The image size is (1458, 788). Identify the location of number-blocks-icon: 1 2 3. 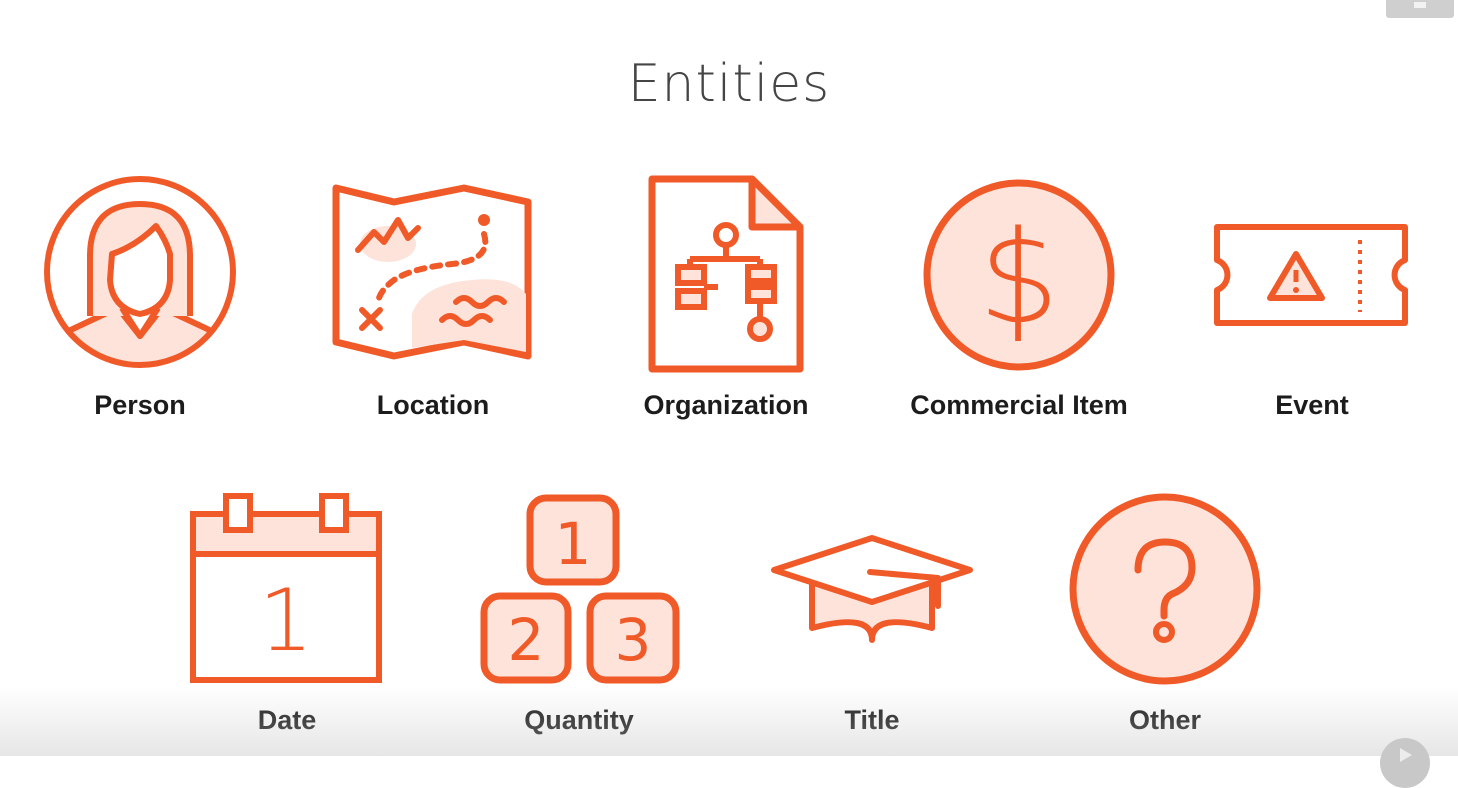
(580, 589).